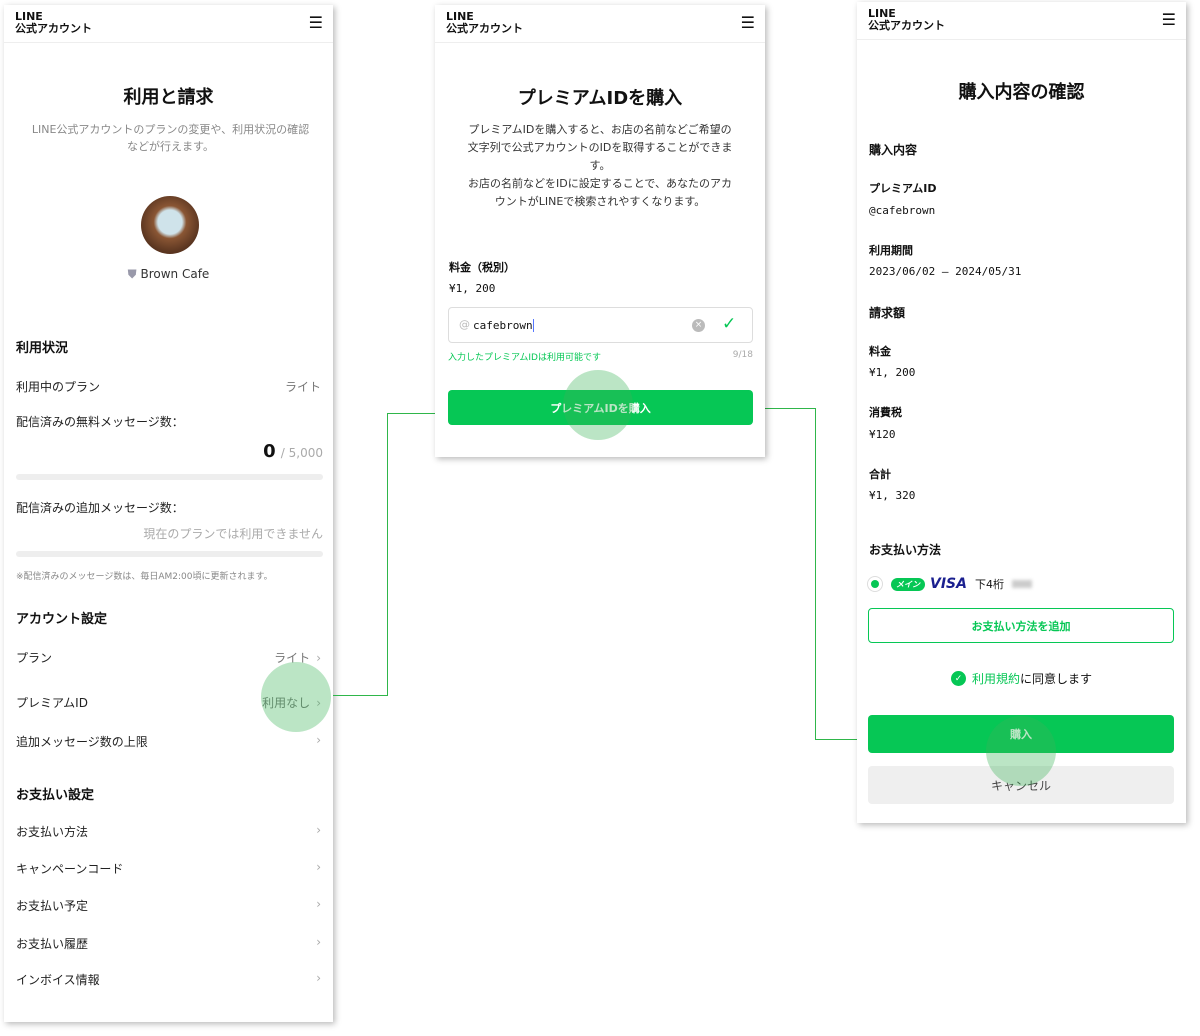 The image size is (1200, 1036). I want to click on fee-value: ¥1, 200, so click(892, 372).